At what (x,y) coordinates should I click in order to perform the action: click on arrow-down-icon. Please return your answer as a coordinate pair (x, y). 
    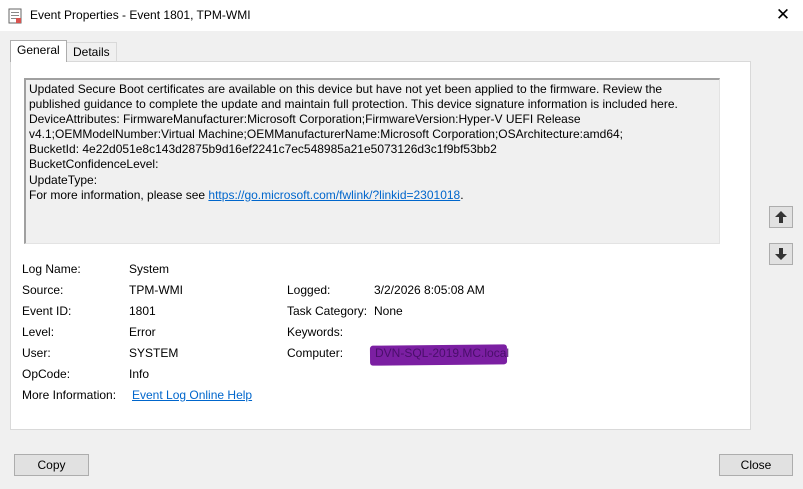
    Looking at the image, I should click on (781, 254).